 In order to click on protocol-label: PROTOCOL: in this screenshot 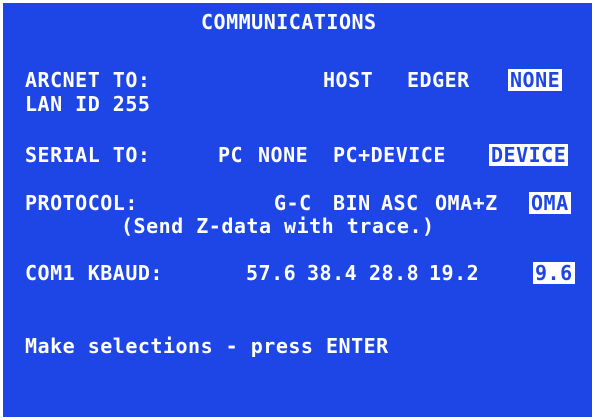, I will do `click(81, 203)`.